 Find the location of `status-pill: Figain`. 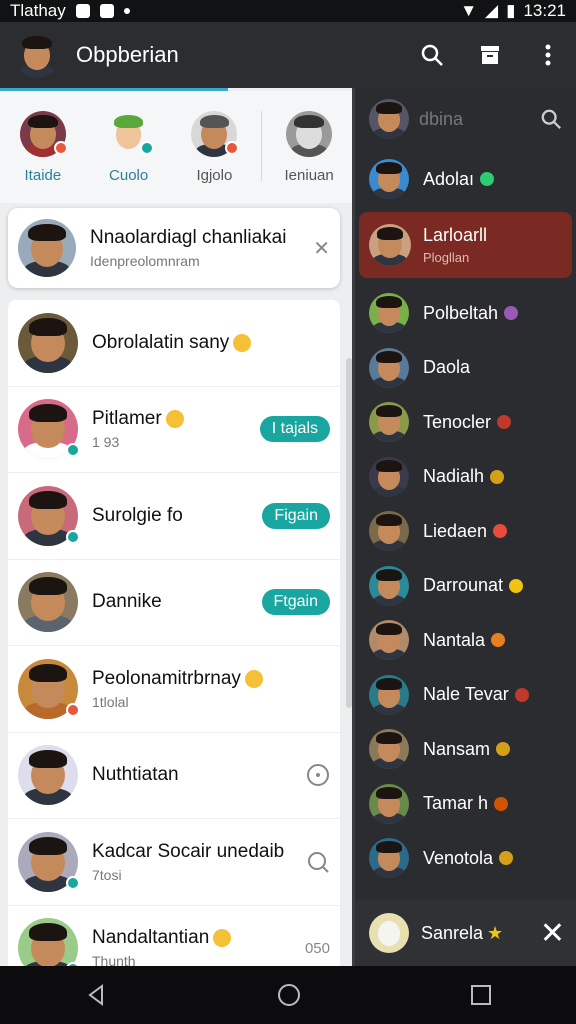

status-pill: Figain is located at coordinates (296, 515).